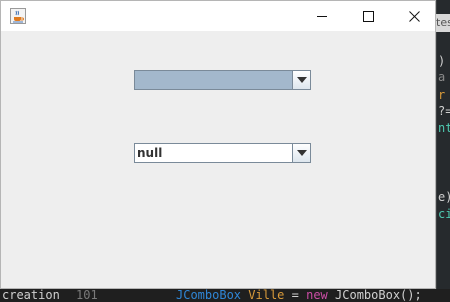 The image size is (450, 302). What do you see at coordinates (444, 111) in the screenshot?
I see `ide-code-fragment: ?=` at bounding box center [444, 111].